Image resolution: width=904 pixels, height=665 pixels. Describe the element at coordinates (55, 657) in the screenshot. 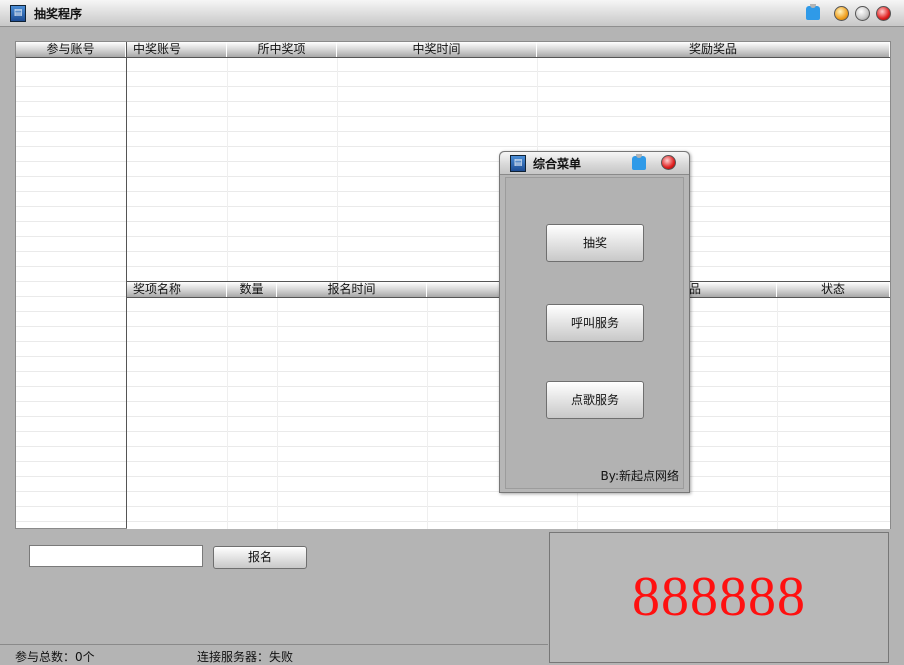

I see `participants-count-status: 参与总数：0个` at that location.